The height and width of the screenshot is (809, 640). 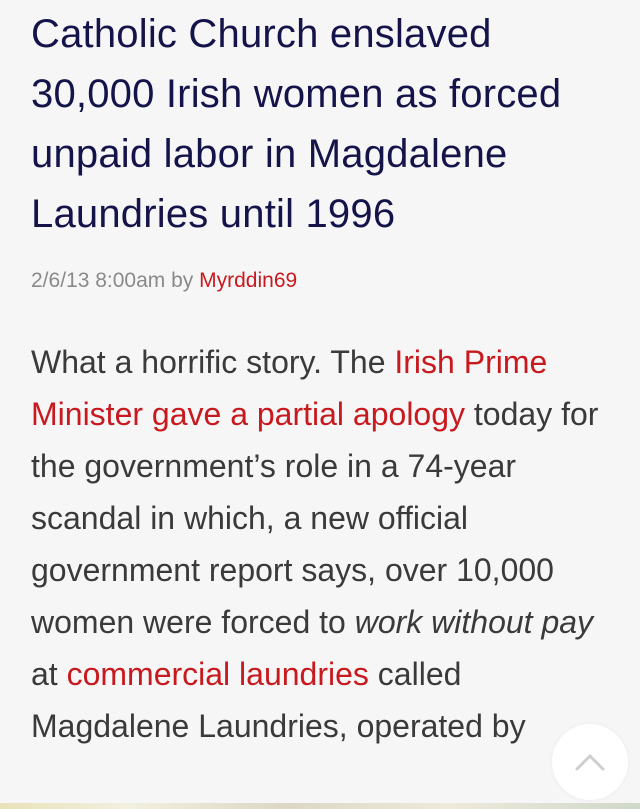 I want to click on post-date: 2/6/13 8:00am, so click(x=98, y=280).